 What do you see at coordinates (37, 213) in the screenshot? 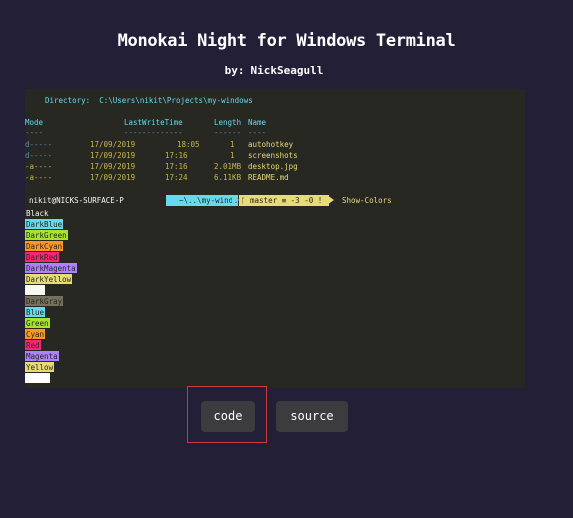
I see `color-swatch: Black` at bounding box center [37, 213].